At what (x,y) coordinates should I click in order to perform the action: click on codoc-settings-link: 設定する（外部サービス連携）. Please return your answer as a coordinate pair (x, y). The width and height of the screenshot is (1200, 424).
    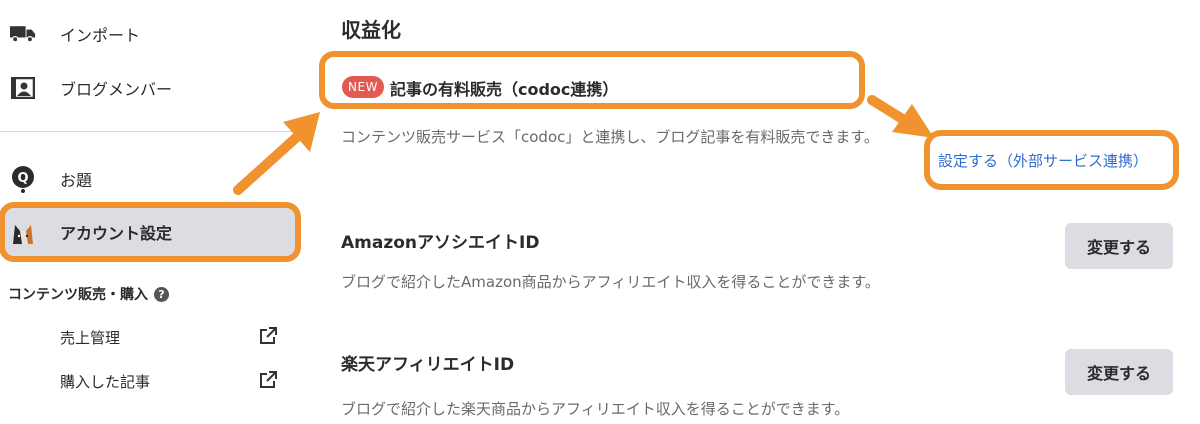
    Looking at the image, I should click on (1043, 160).